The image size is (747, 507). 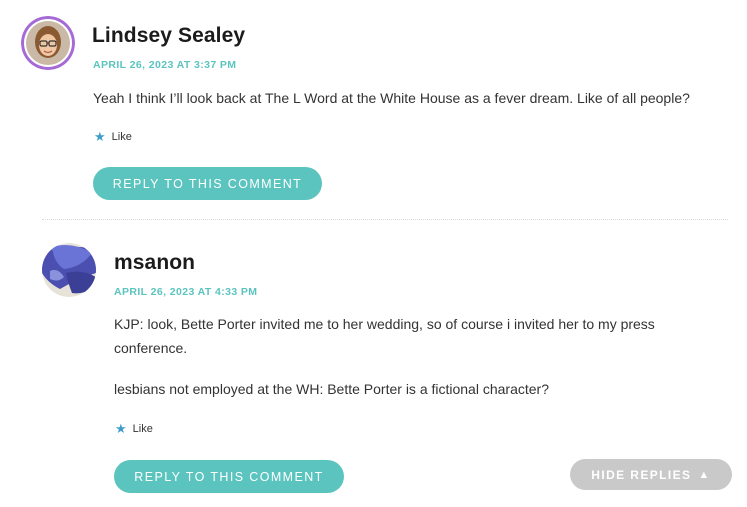 What do you see at coordinates (385, 219) in the screenshot?
I see `comment-divider` at bounding box center [385, 219].